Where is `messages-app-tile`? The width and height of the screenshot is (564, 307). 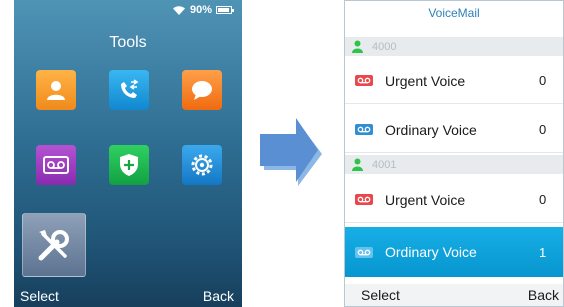
messages-app-tile is located at coordinates (202, 90).